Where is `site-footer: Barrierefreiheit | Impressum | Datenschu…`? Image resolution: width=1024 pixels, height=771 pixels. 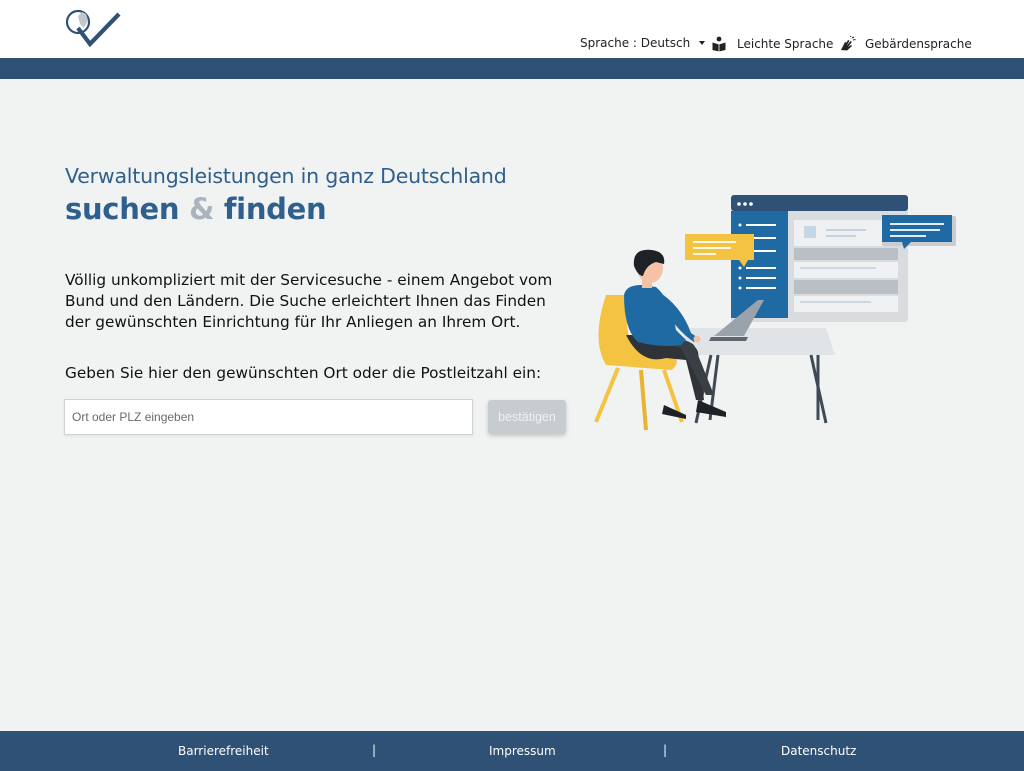 site-footer: Barrierefreiheit | Impressum | Datenschu… is located at coordinates (512, 751).